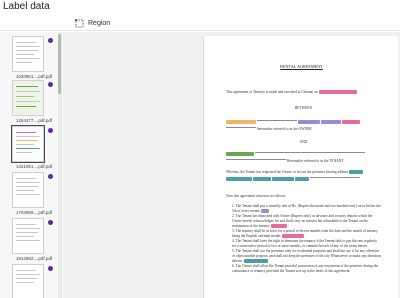  I want to click on thumbnail-item-selected: 1421061....pdf.pdf, so click(30, 148).